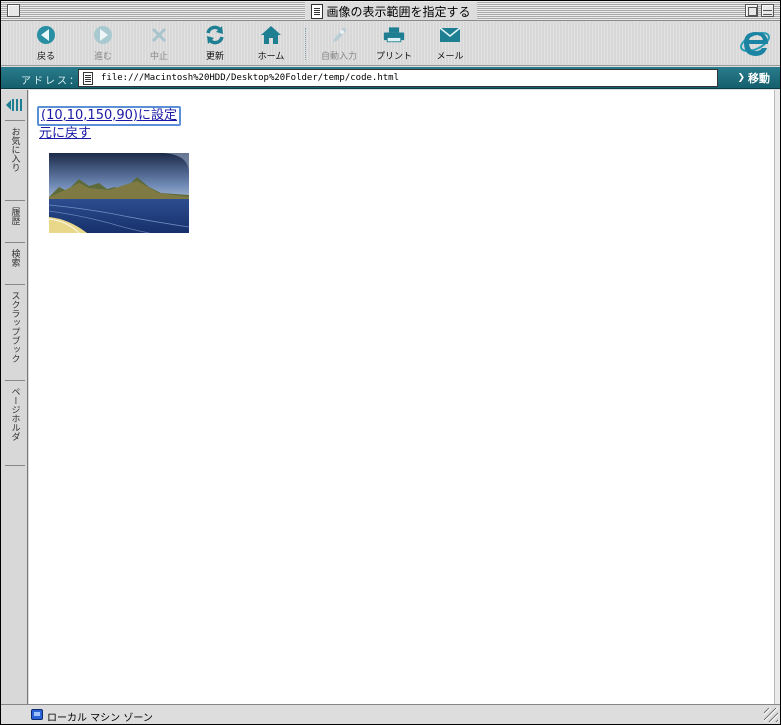 The height and width of the screenshot is (725, 781). I want to click on mail-button: メール, so click(450, 44).